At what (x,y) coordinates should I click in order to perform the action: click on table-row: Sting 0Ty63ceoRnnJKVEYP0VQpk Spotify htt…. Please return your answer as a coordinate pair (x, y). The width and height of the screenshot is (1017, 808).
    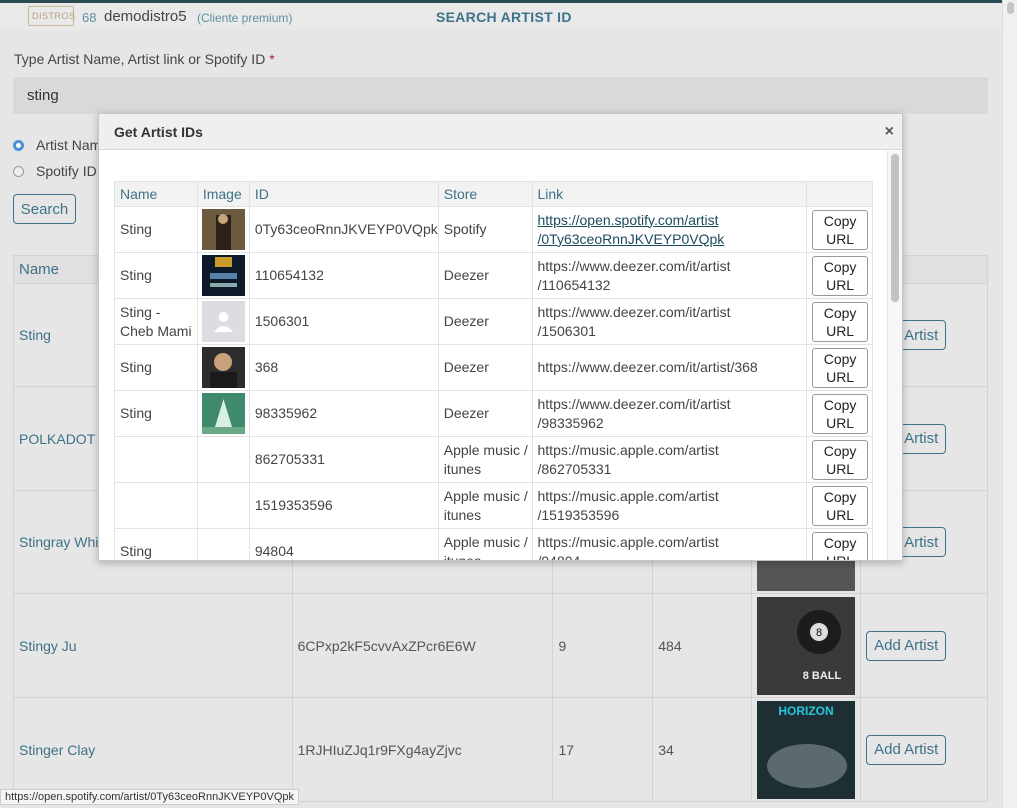
    Looking at the image, I should click on (493, 229).